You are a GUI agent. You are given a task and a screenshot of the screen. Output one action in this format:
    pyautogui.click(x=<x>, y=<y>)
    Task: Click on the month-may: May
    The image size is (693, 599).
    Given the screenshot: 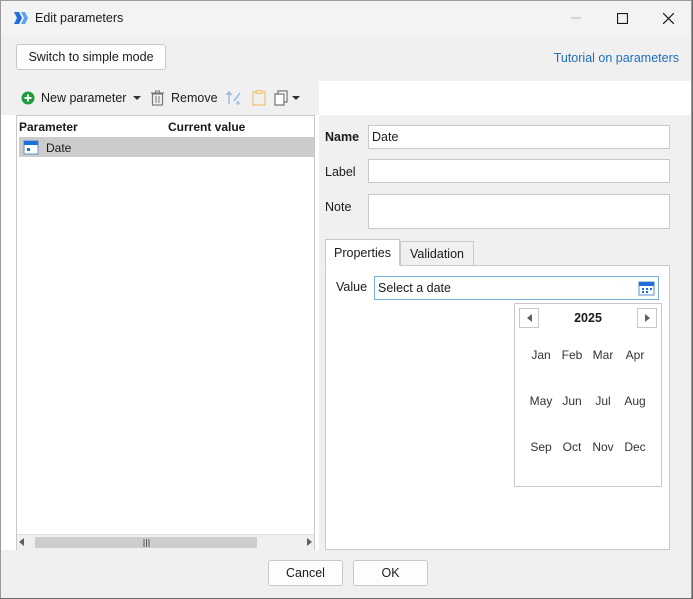 What is the action you would take?
    pyautogui.click(x=541, y=401)
    